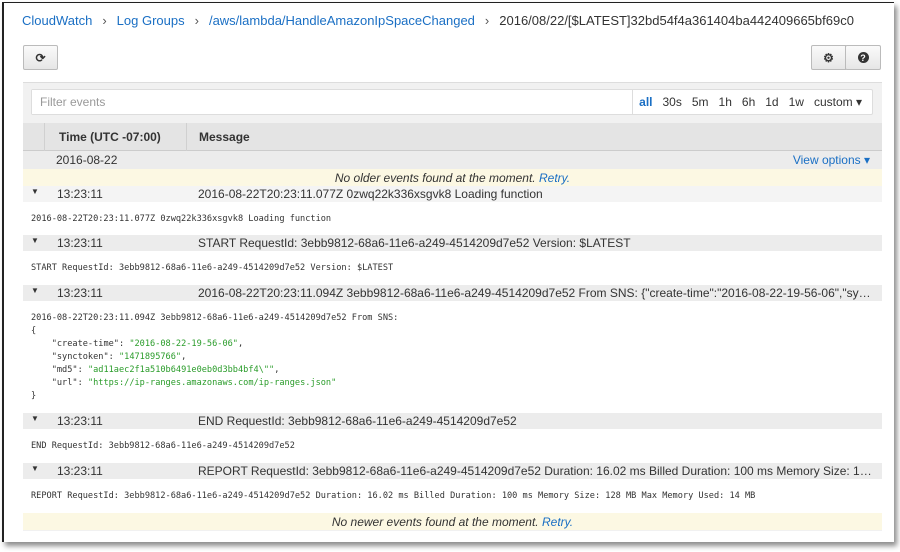  What do you see at coordinates (645, 102) in the screenshot?
I see `range-all: all` at bounding box center [645, 102].